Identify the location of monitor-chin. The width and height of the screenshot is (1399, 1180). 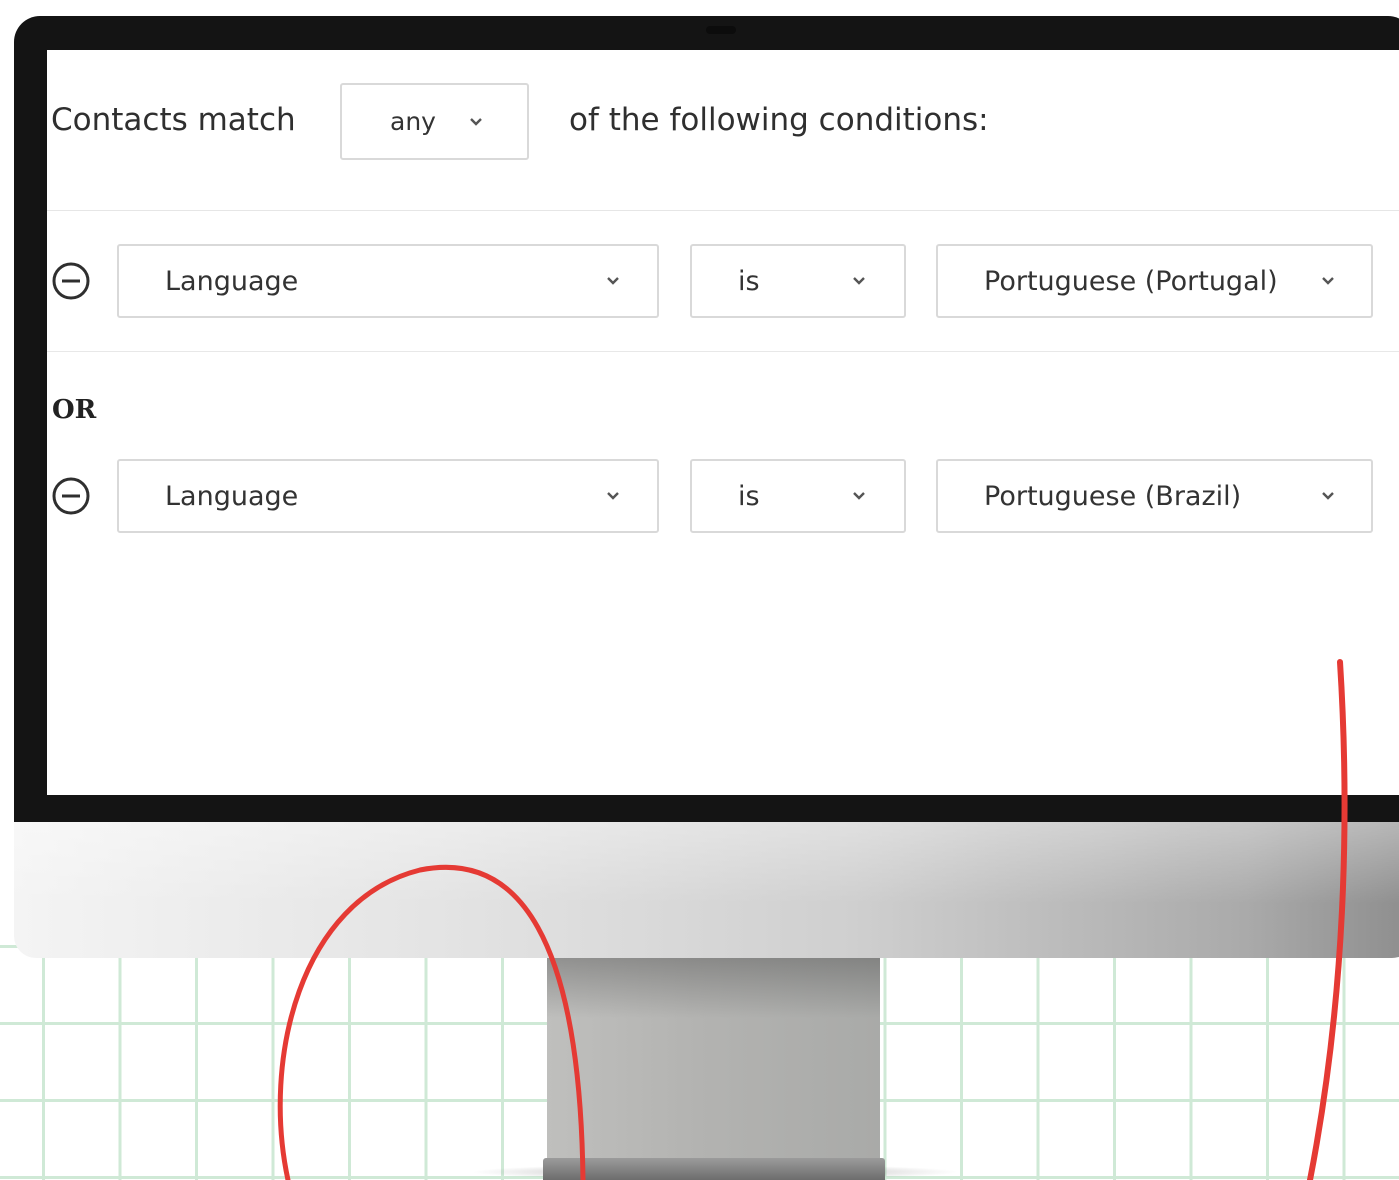
(706, 890).